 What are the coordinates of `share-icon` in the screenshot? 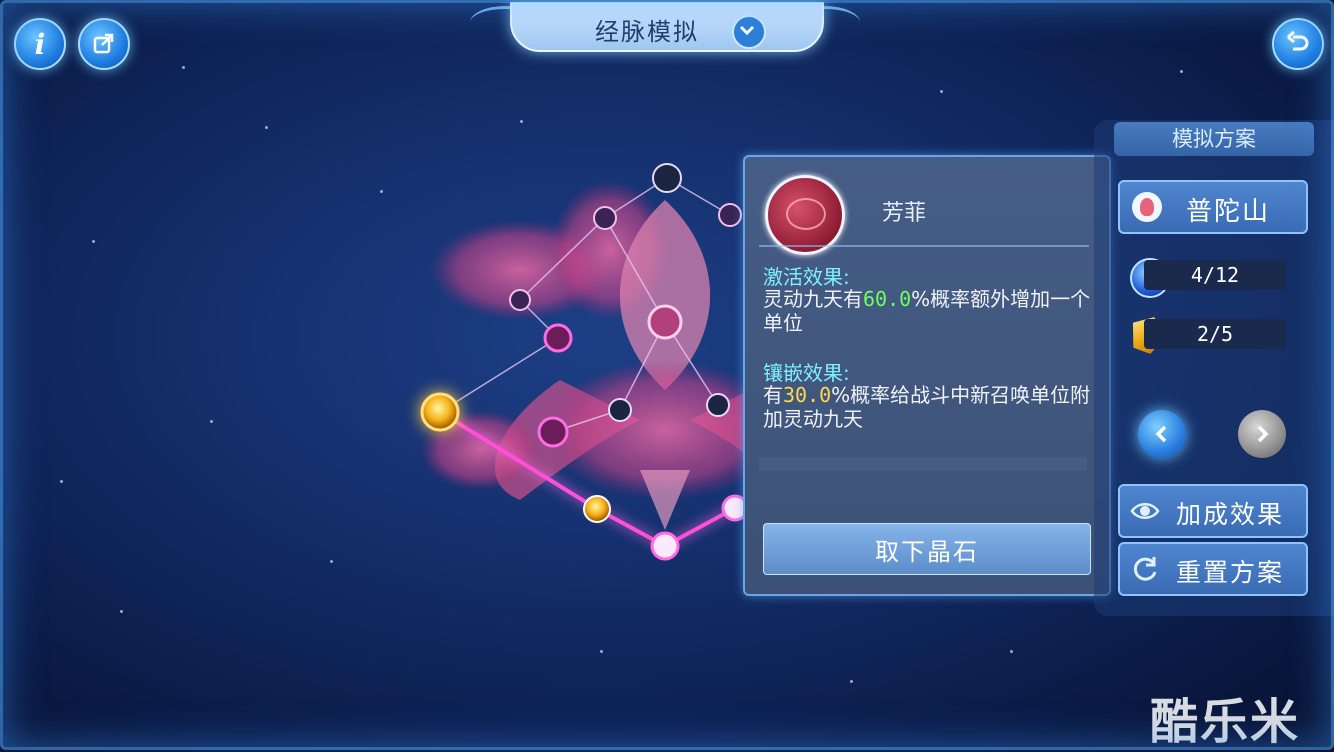 It's located at (103, 43).